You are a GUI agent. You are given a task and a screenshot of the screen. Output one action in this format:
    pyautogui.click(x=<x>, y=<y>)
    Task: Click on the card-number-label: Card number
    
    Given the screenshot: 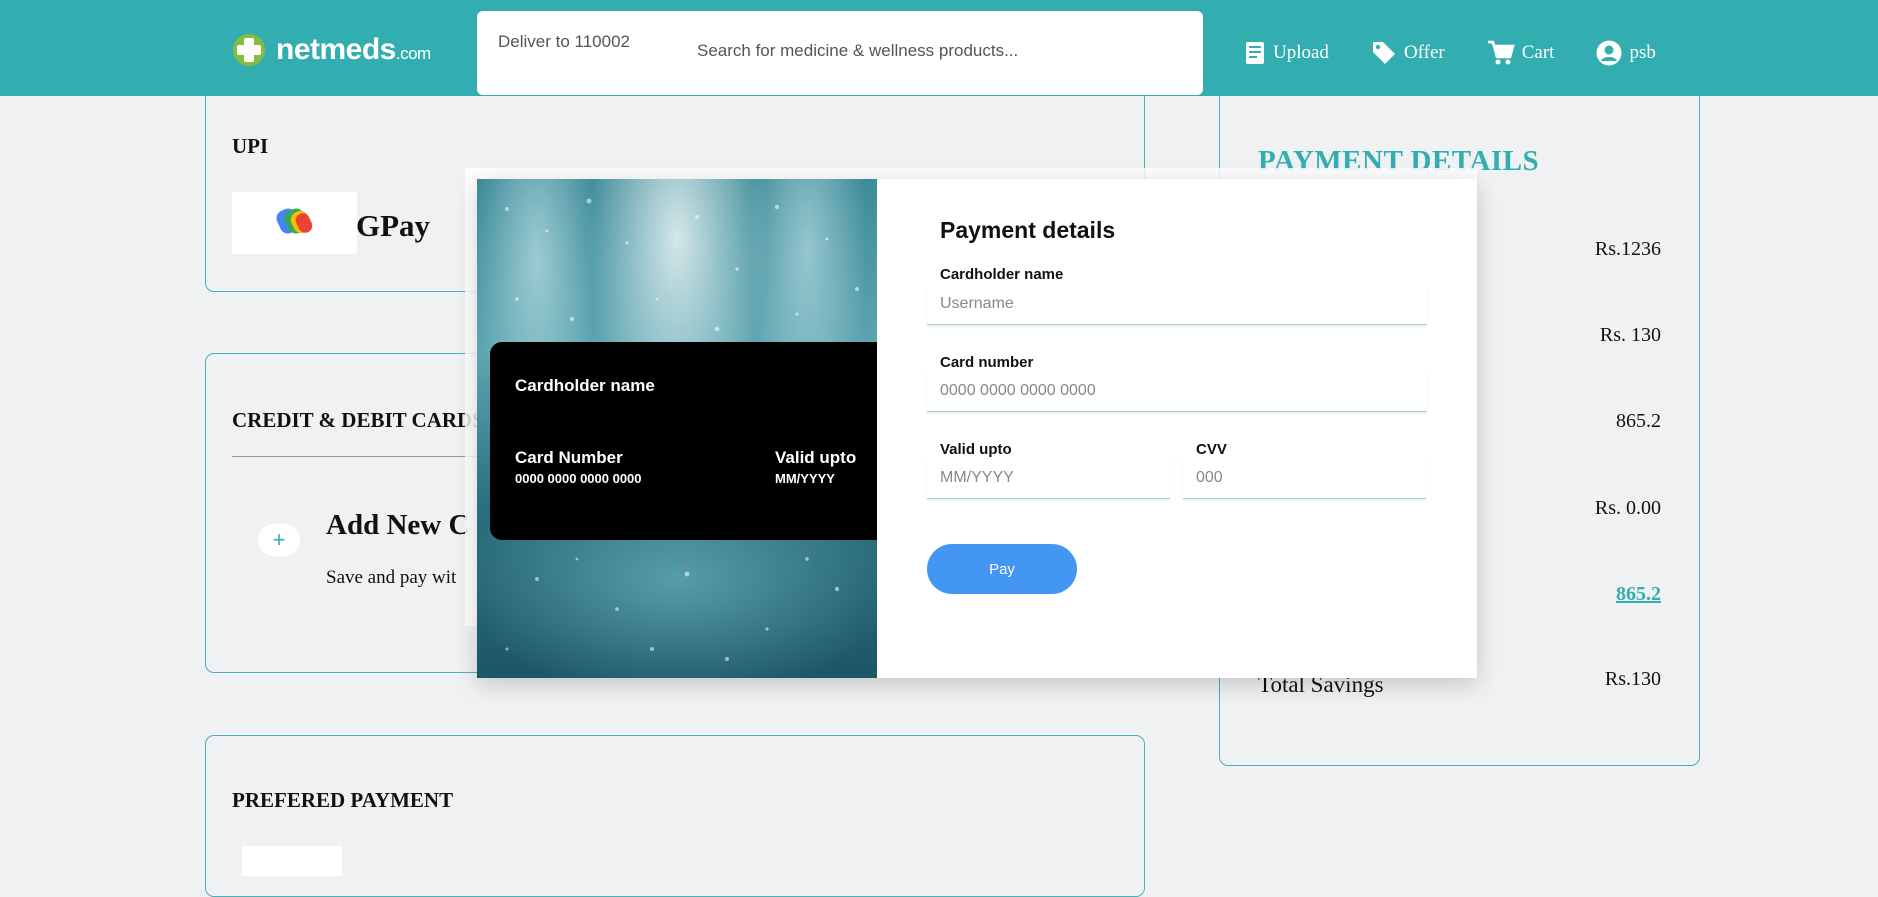 What is the action you would take?
    pyautogui.click(x=987, y=362)
    